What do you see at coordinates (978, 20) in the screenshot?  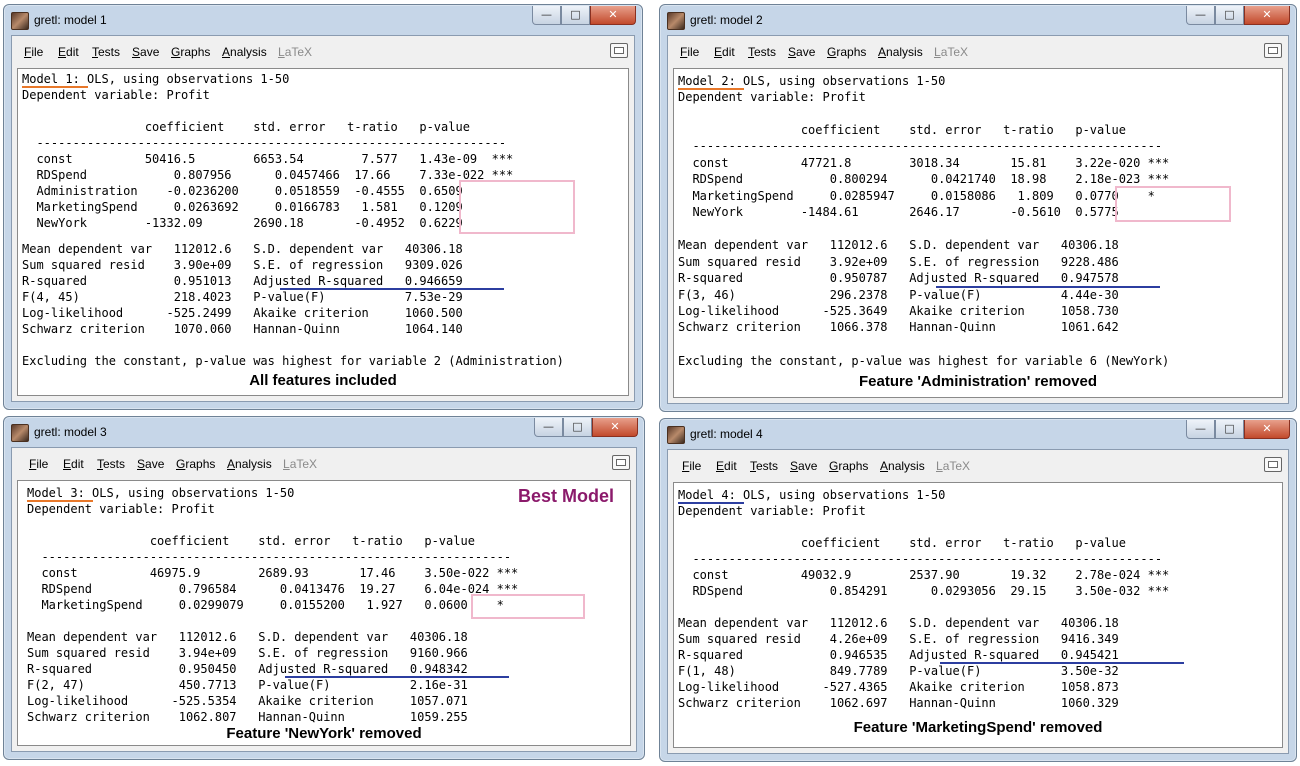 I see `title-bar: gretl: model 2 — □ ✕` at bounding box center [978, 20].